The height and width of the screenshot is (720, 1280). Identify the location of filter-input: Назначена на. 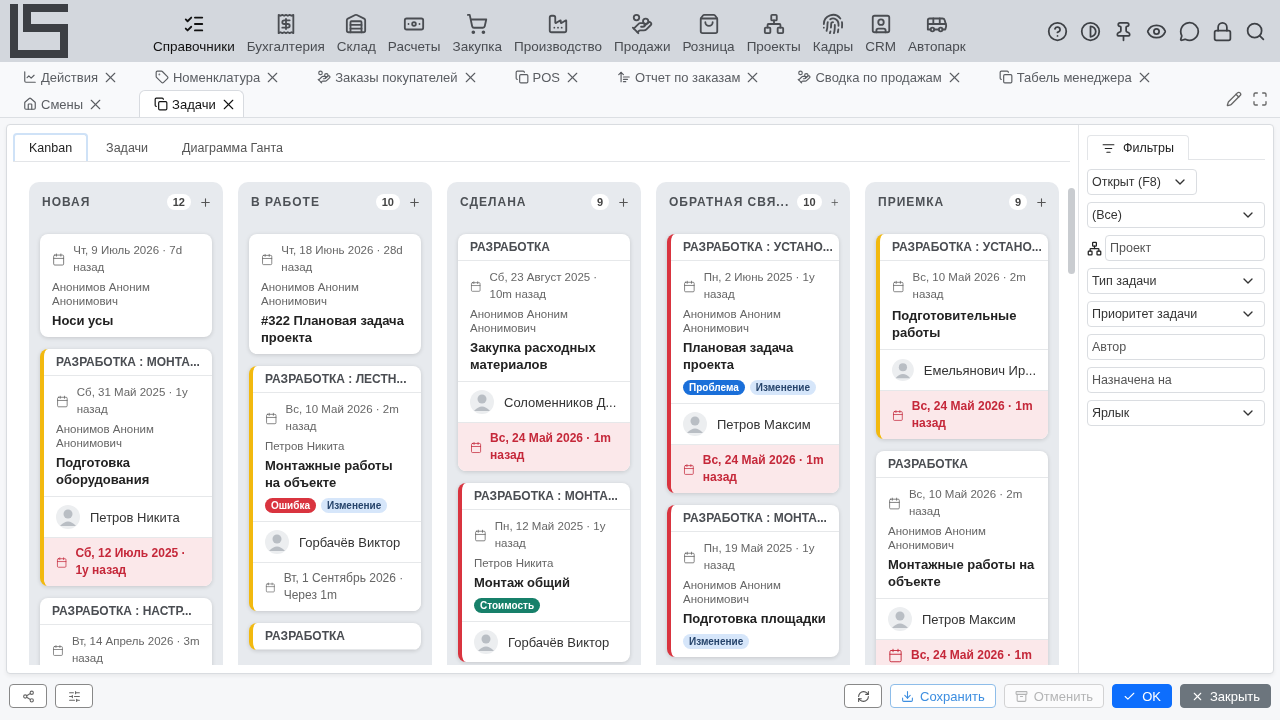
(1176, 380).